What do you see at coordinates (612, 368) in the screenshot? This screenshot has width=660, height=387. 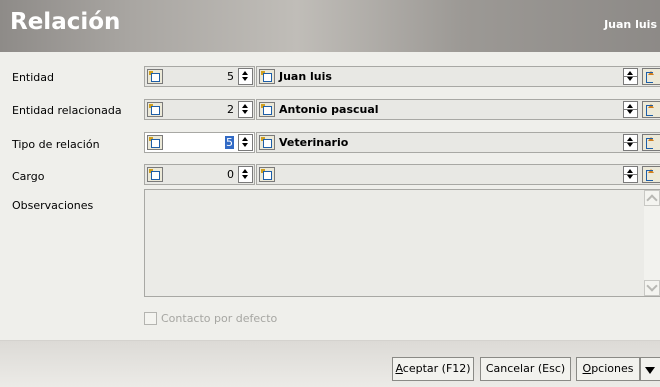 I see `options-label: pciones` at bounding box center [612, 368].